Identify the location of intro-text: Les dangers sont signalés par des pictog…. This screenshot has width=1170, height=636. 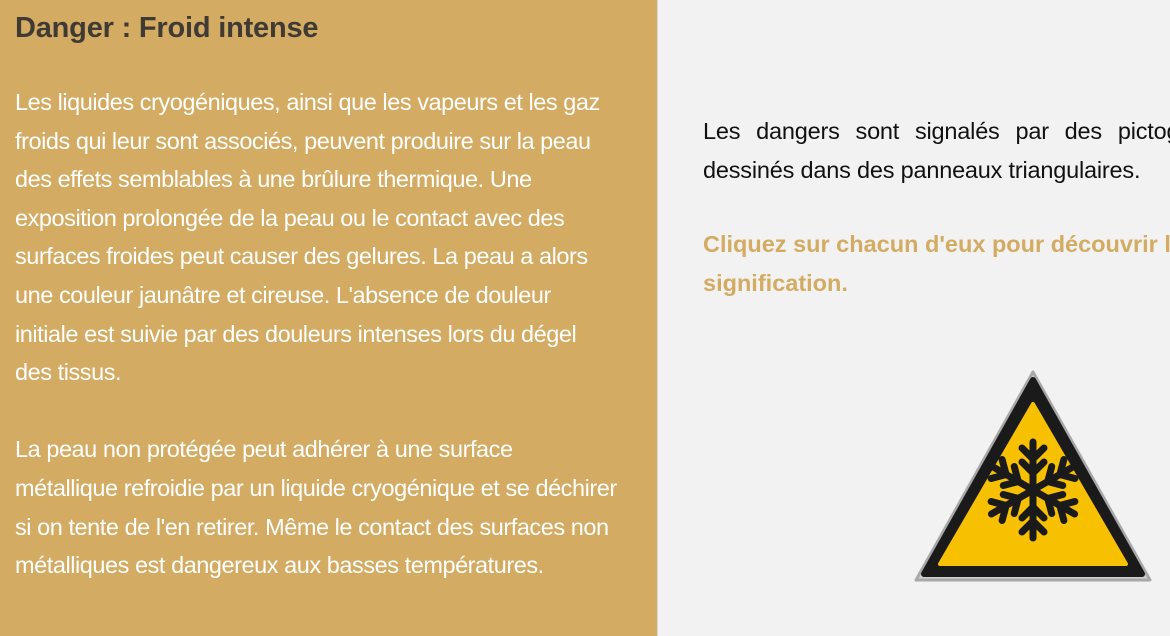
(936, 150).